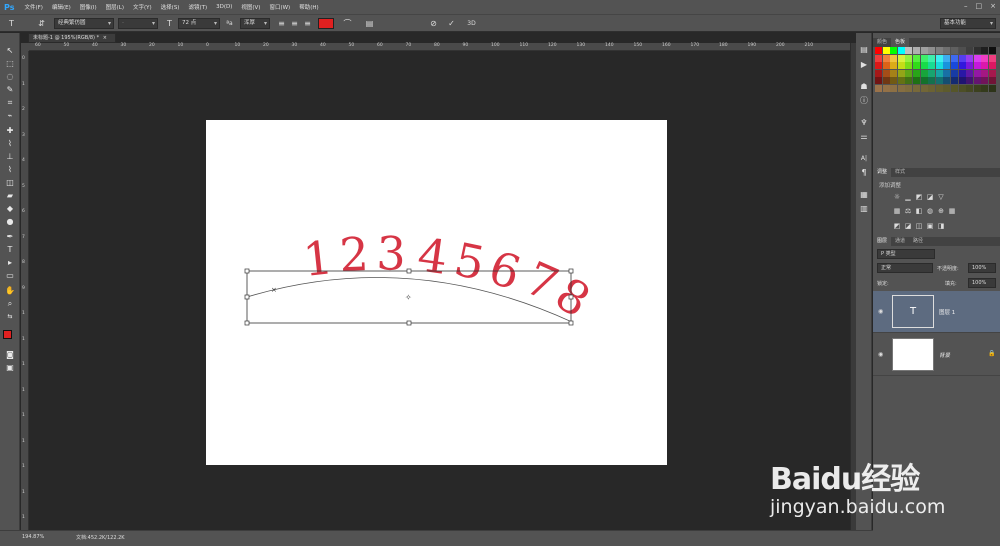 The width and height of the screenshot is (1000, 546). I want to click on dodge-tool-icon: ●, so click(10, 221).